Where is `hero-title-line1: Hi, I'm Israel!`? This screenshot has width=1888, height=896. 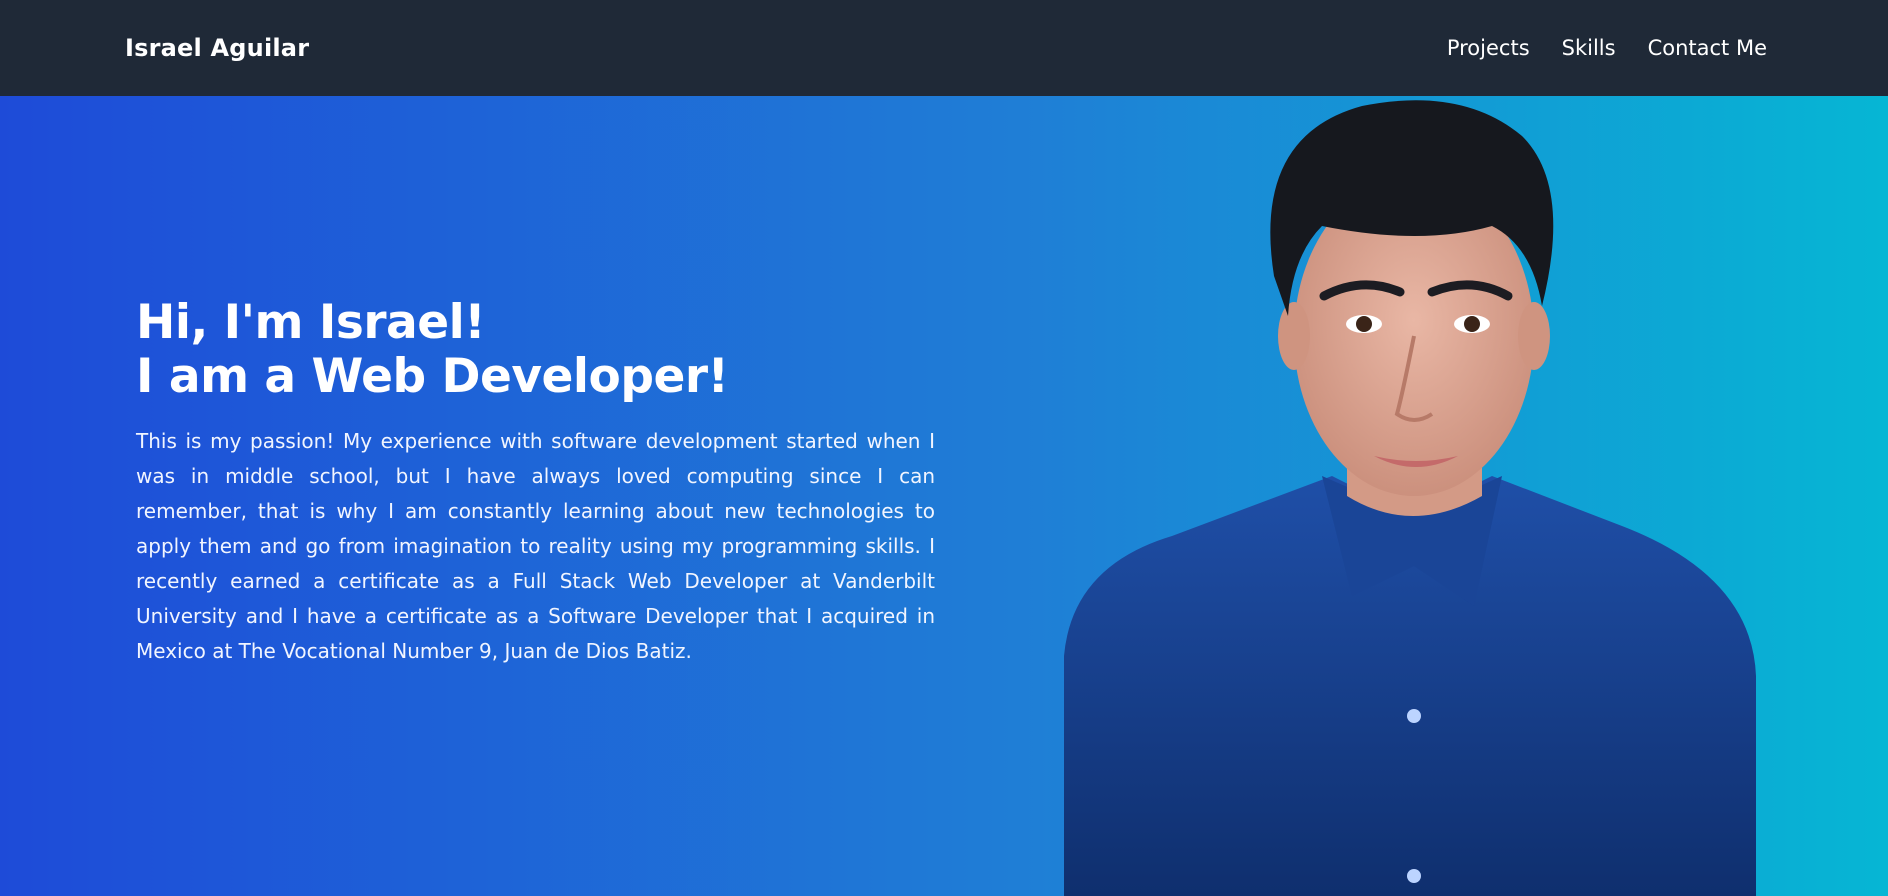
hero-title-line1: Hi, I'm Israel! is located at coordinates (311, 322).